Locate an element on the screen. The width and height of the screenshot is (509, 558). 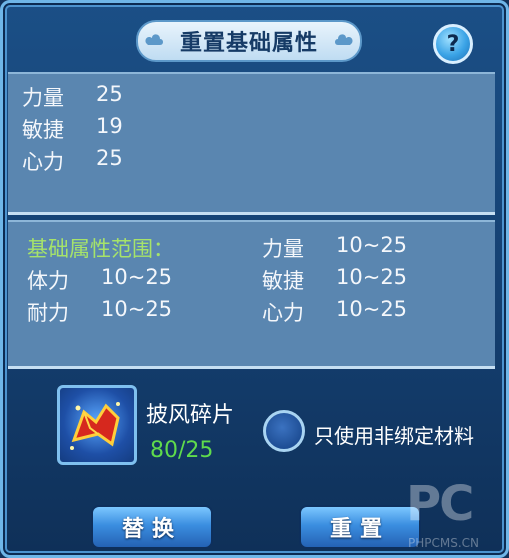
non-bound-only-label: 只使用非绑定材料 is located at coordinates (394, 434).